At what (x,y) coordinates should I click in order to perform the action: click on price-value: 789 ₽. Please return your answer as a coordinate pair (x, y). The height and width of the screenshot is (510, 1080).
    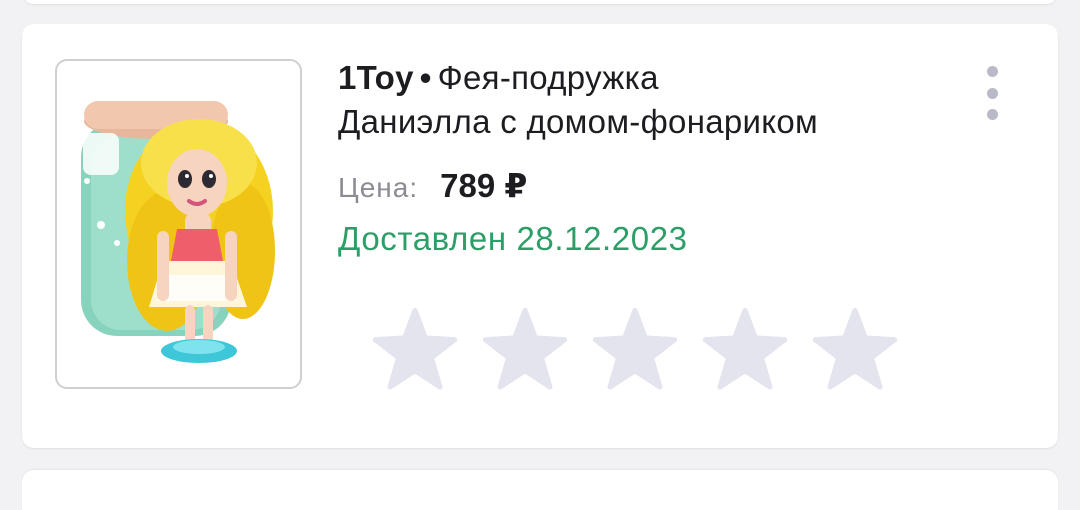
    Looking at the image, I should click on (484, 185).